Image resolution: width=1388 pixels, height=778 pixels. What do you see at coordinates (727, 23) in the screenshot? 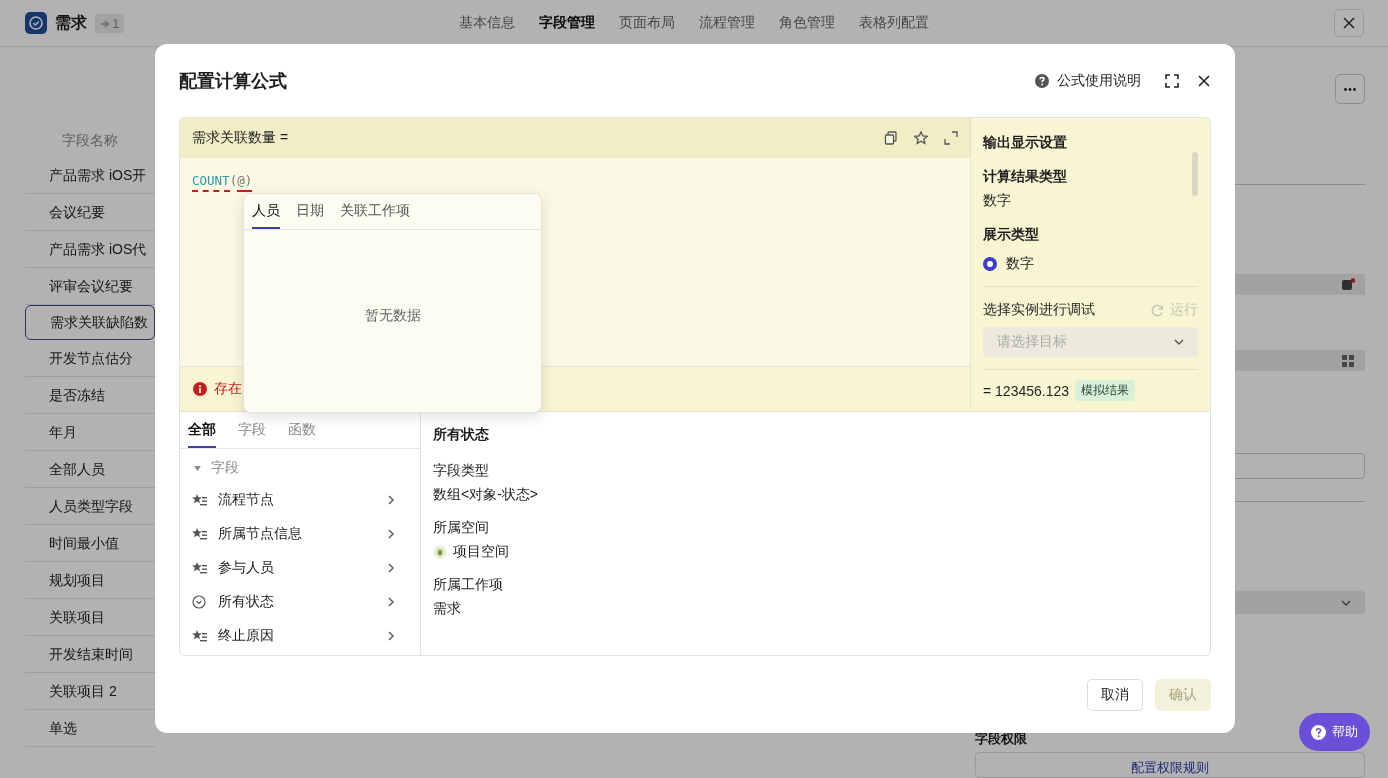
I see `nav-tab: 流程管理` at bounding box center [727, 23].